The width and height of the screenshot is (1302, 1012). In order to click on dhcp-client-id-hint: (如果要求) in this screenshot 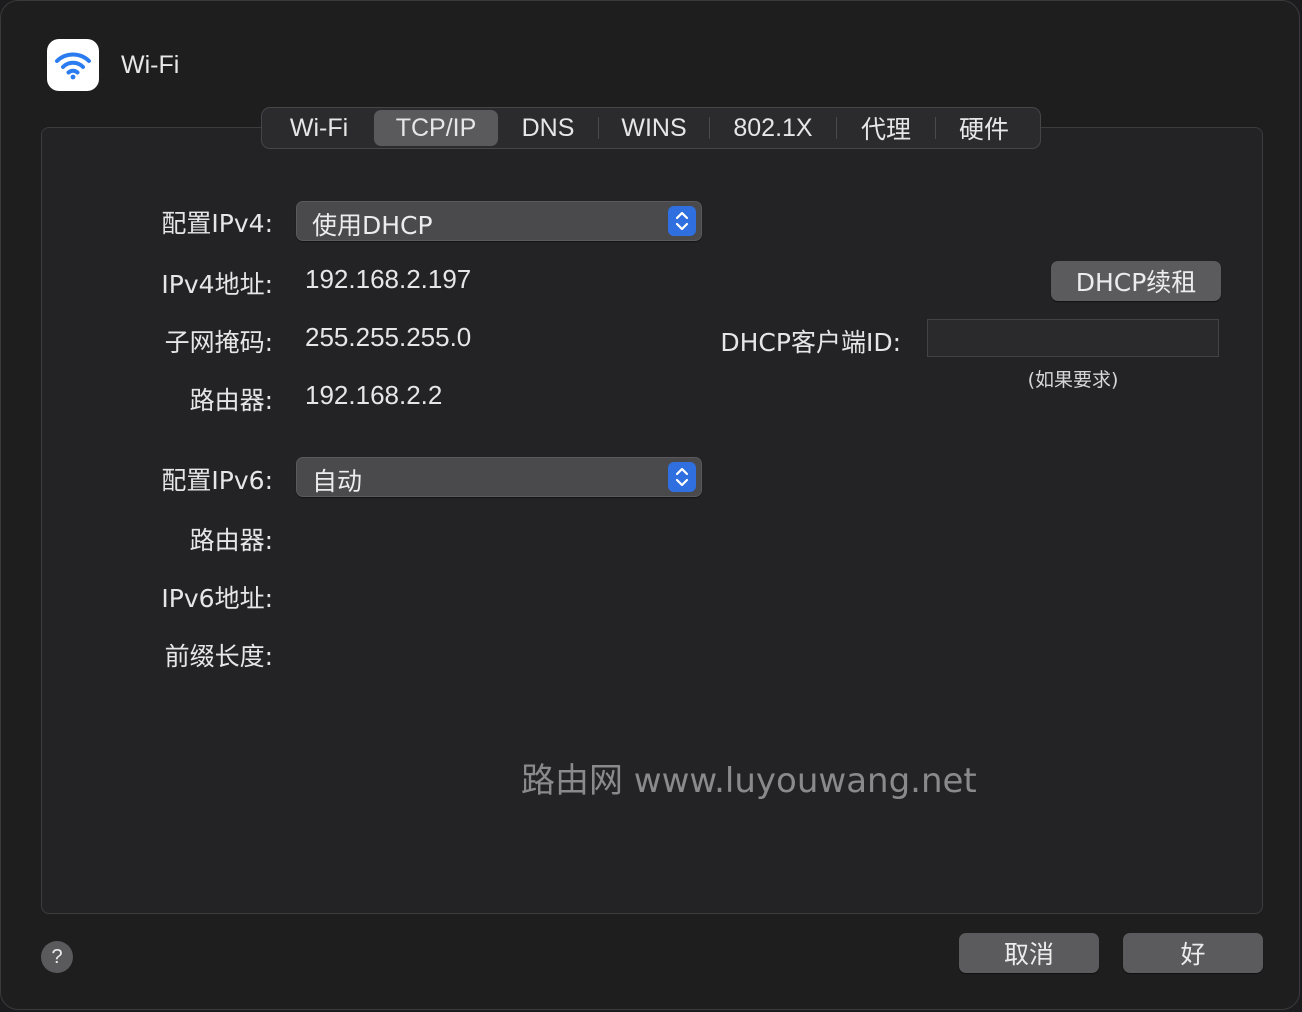, I will do `click(1073, 380)`.